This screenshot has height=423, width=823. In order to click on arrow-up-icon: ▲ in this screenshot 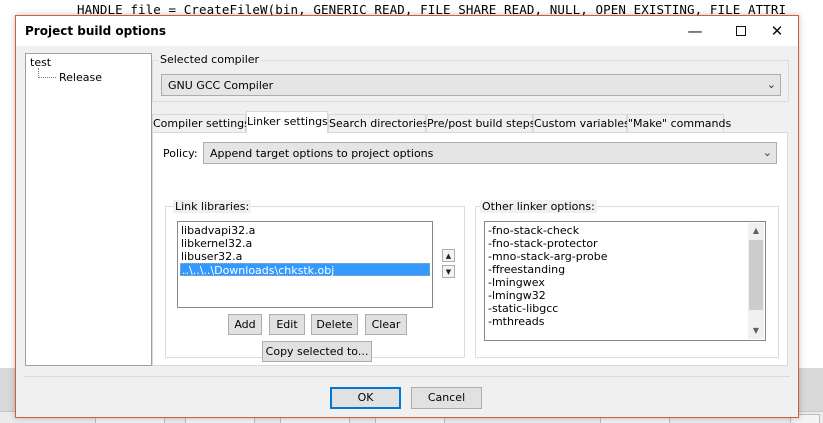, I will do `click(448, 256)`.